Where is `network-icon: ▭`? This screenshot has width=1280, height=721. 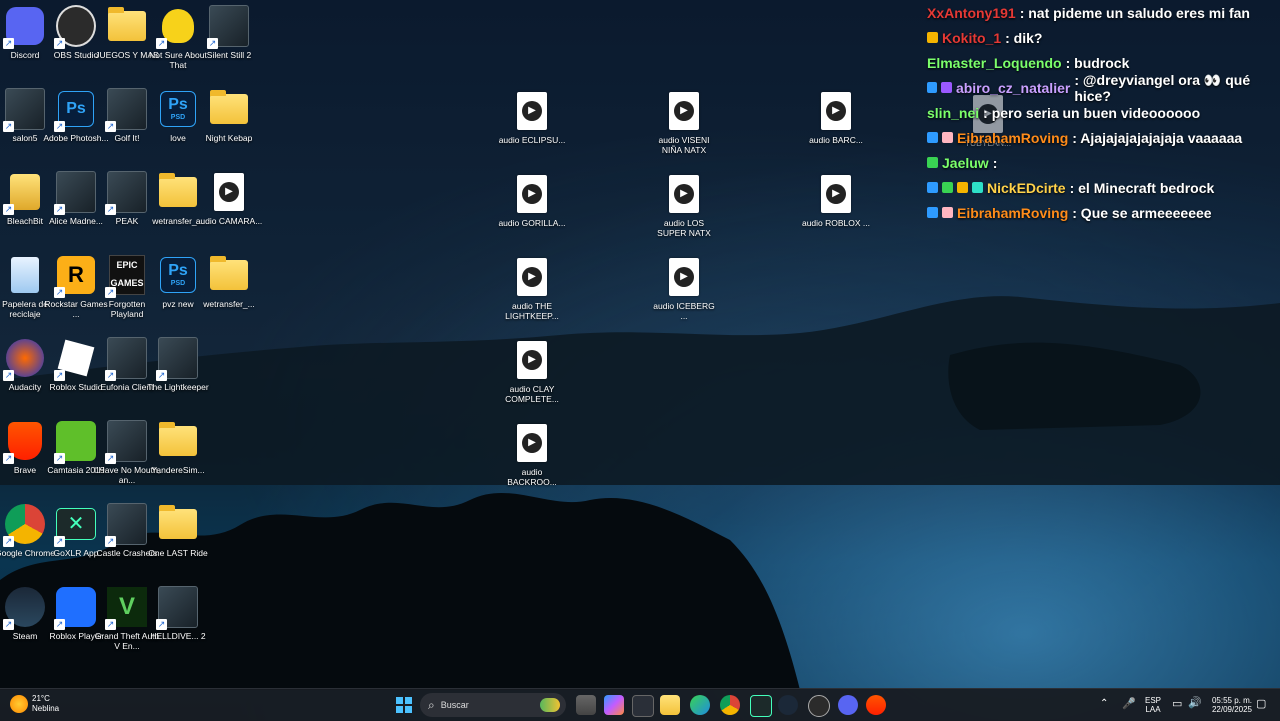
network-icon: ▭ is located at coordinates (1177, 703).